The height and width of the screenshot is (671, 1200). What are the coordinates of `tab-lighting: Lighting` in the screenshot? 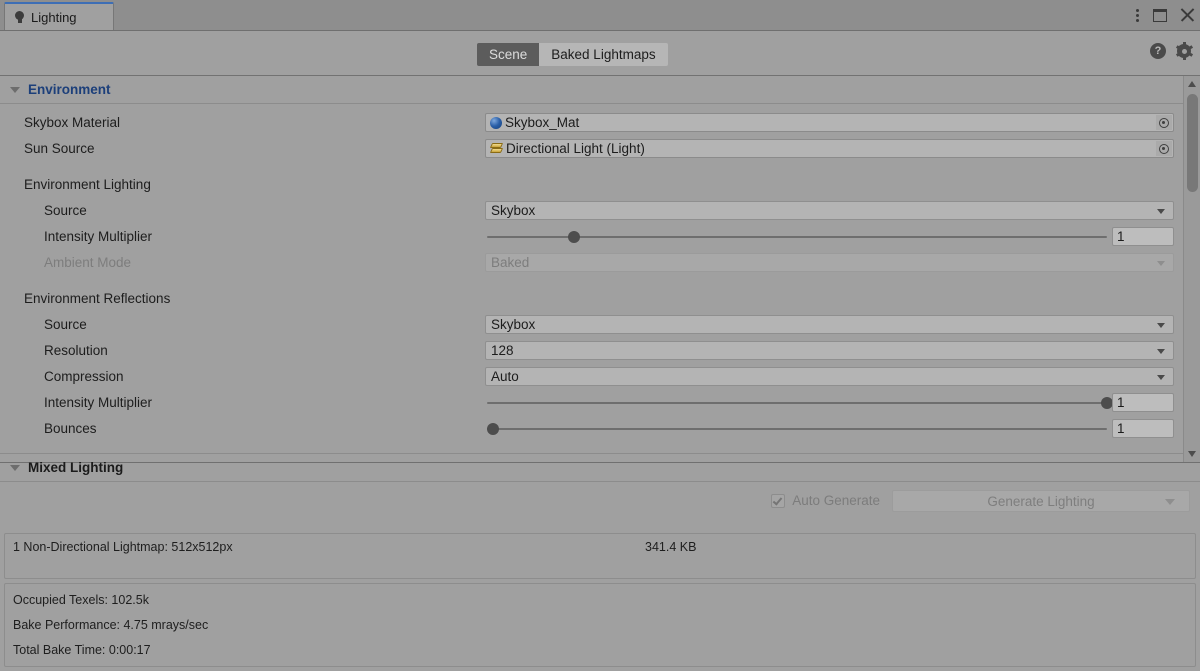 It's located at (59, 16).